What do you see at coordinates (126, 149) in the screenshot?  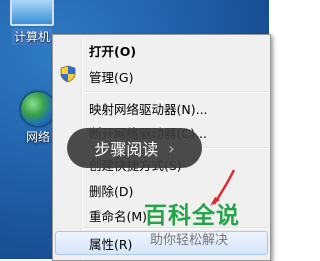 I see `step-reading-label: 步骤阅读` at bounding box center [126, 149].